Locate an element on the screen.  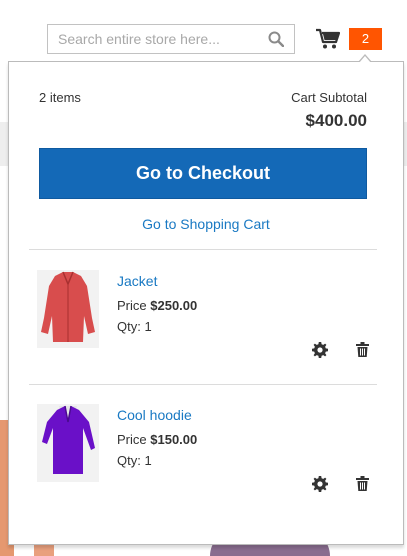
view-cart-link: Go to Shopping Cart is located at coordinates (206, 224).